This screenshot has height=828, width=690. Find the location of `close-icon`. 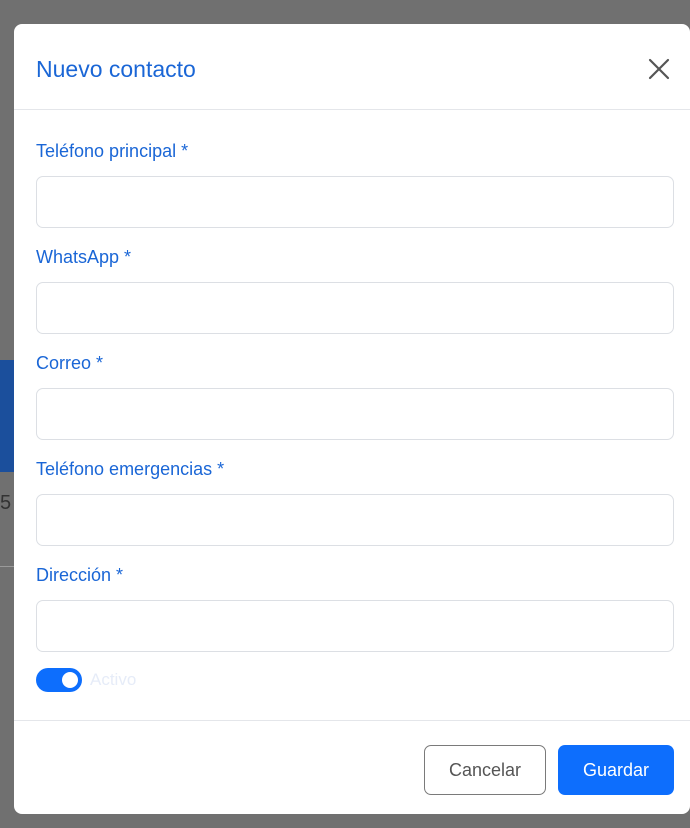

close-icon is located at coordinates (659, 69).